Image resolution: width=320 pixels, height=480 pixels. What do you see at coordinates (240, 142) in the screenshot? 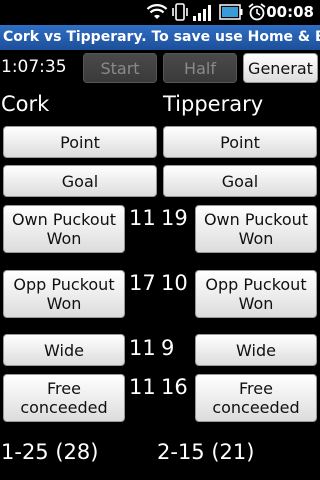
I see `away-point-button: Point` at bounding box center [240, 142].